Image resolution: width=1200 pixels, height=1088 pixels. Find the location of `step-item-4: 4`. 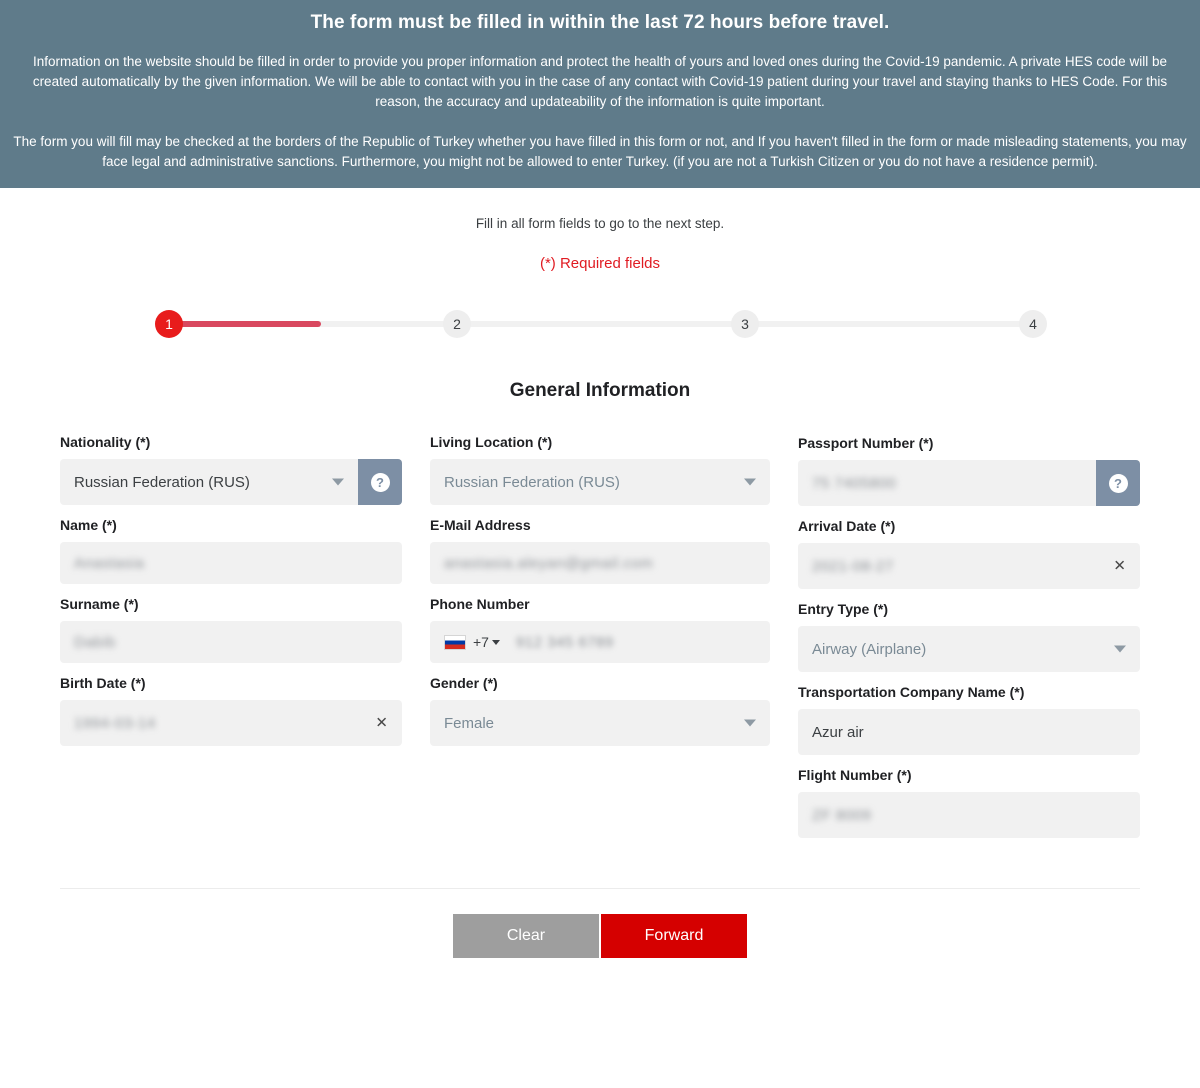

step-item-4: 4 is located at coordinates (1033, 324).